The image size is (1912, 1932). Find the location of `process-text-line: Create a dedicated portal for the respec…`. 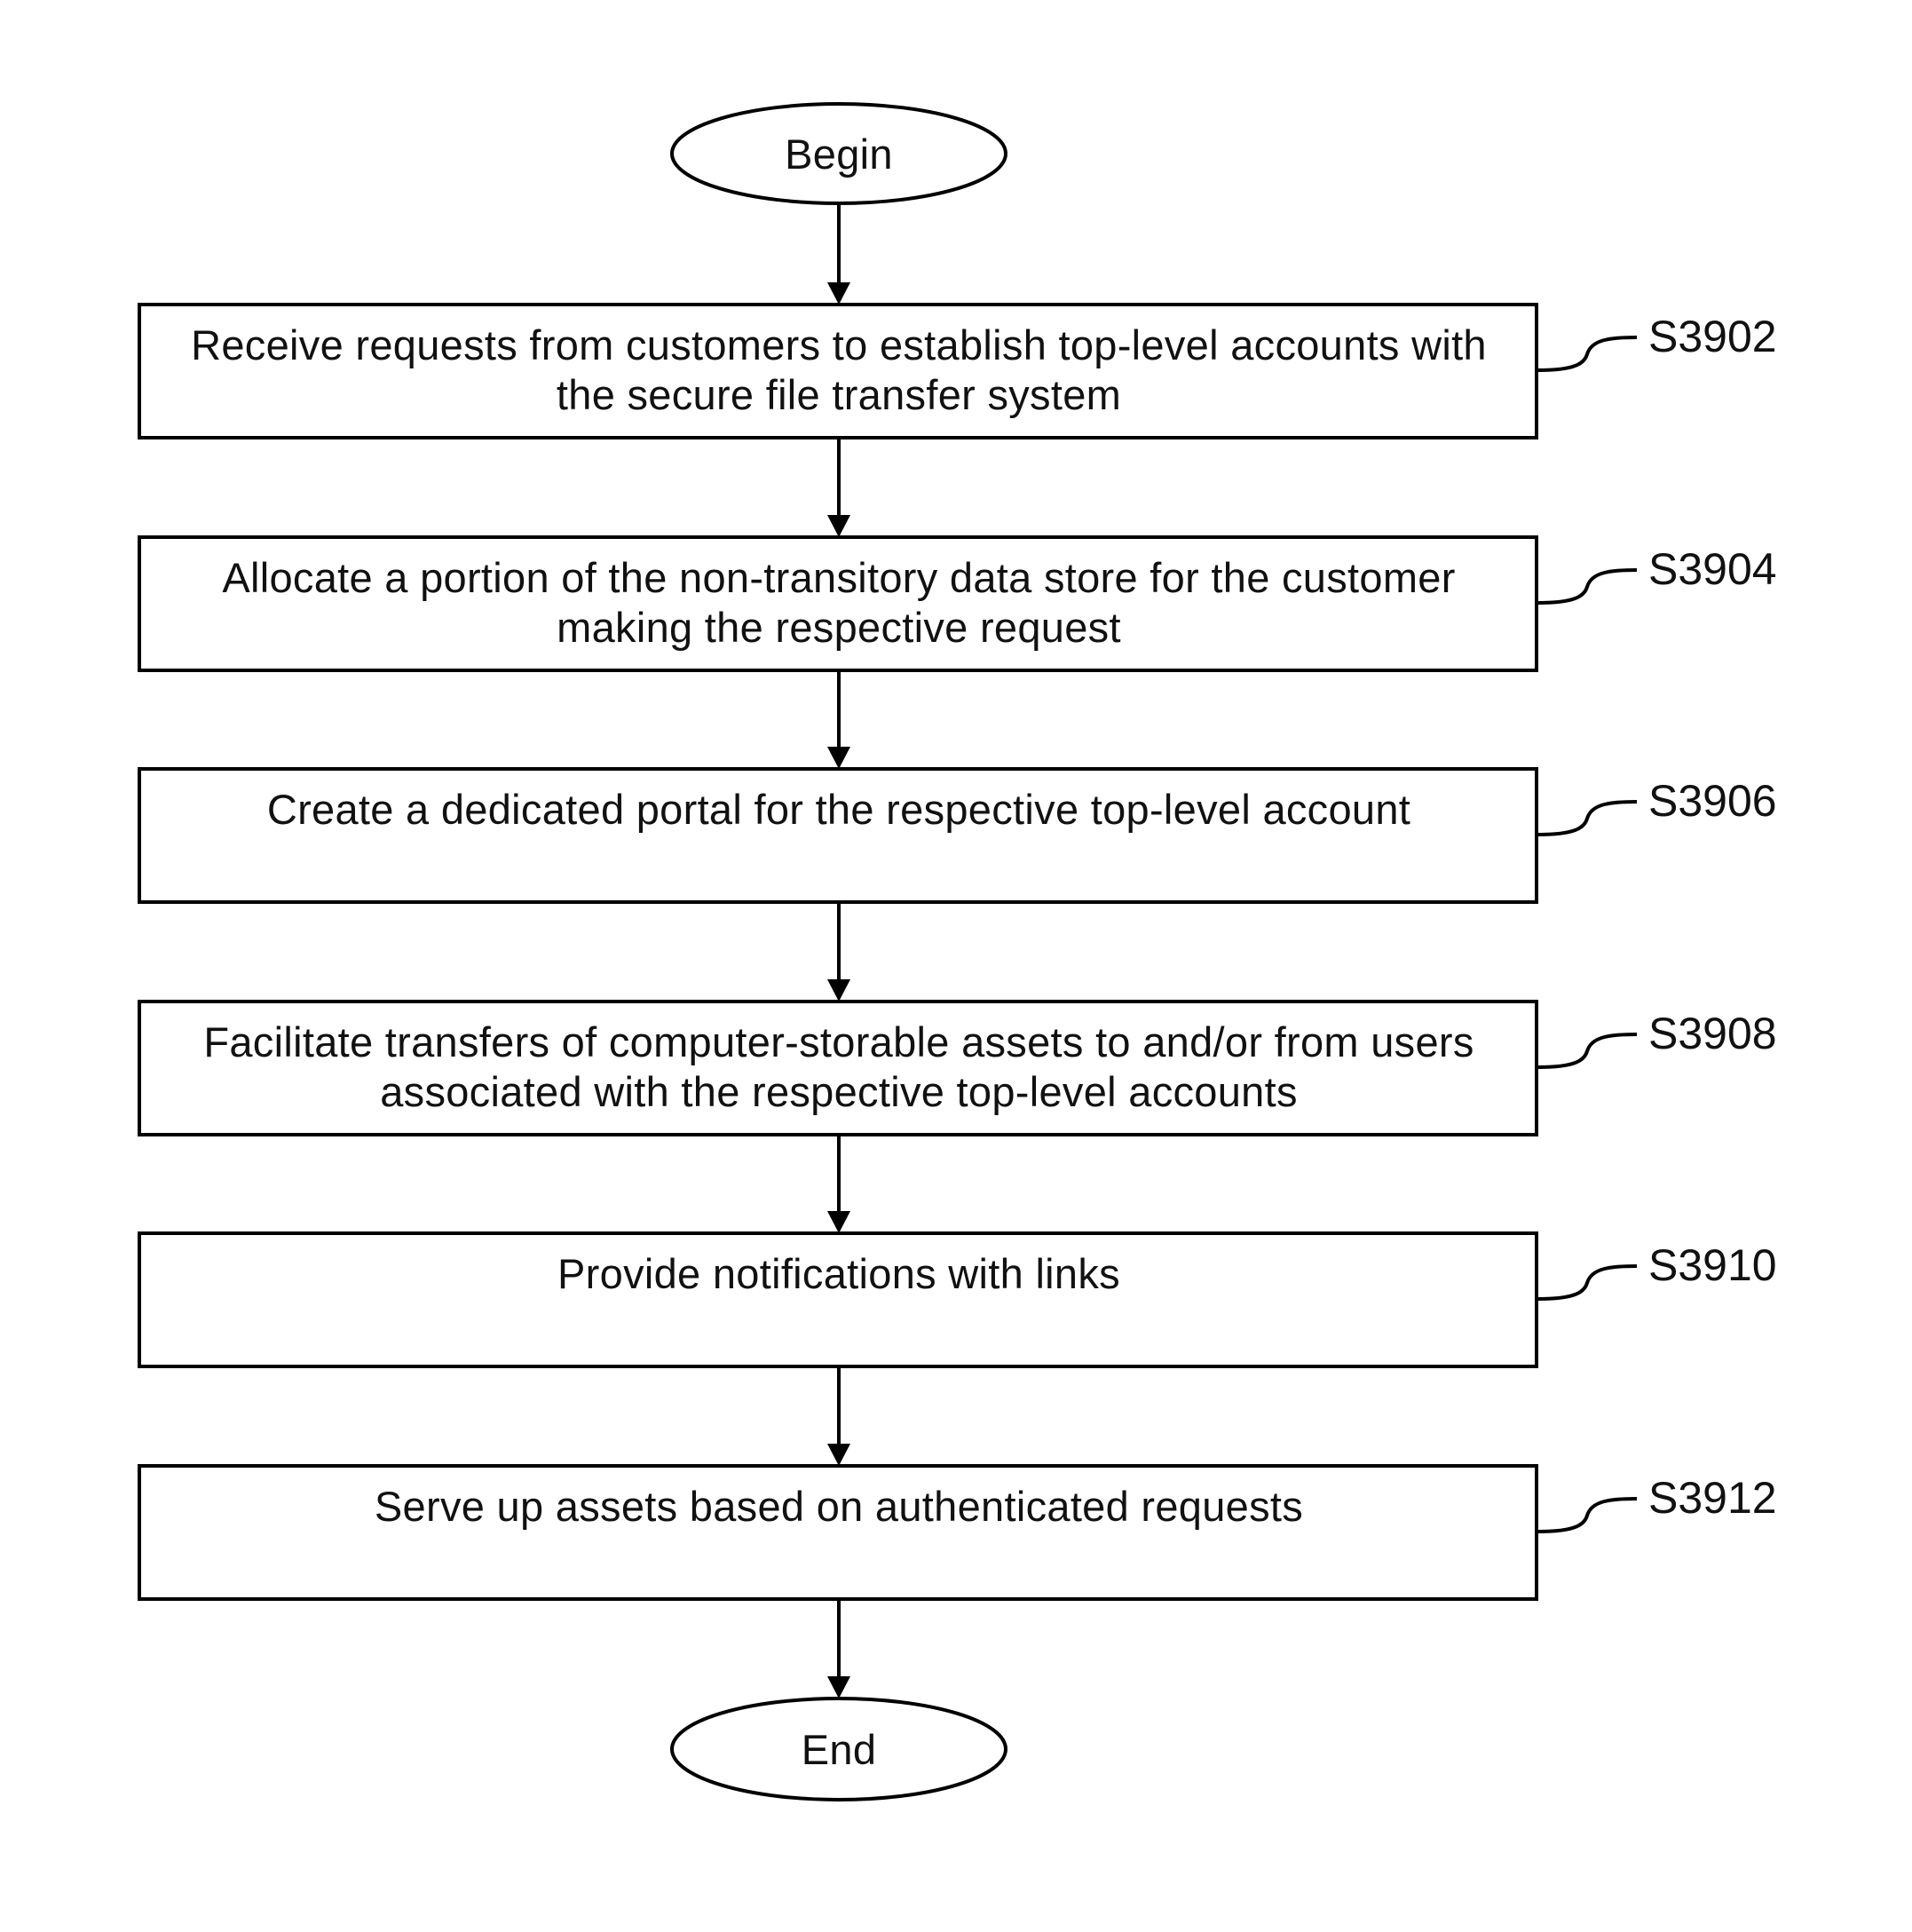

process-text-line: Create a dedicated portal for the respec… is located at coordinates (838, 809).